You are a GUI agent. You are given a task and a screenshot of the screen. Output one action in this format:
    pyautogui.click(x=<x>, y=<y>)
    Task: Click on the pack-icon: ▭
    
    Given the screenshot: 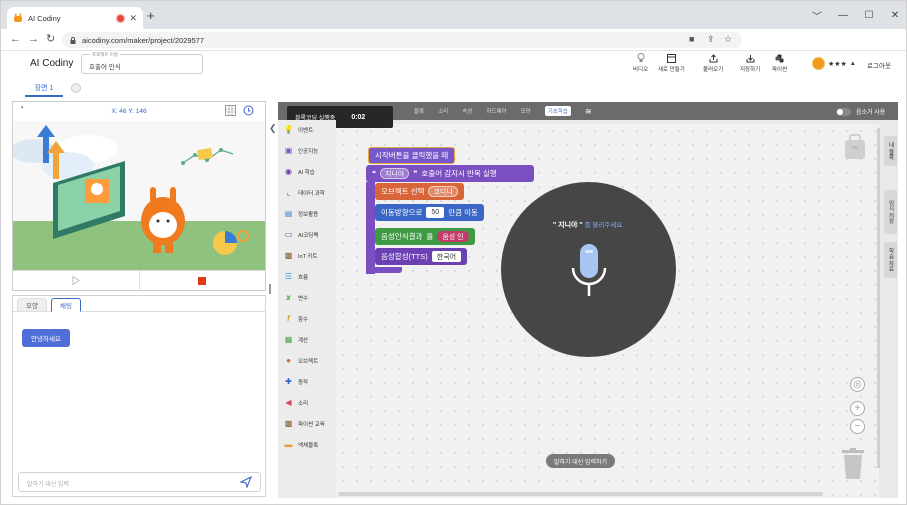 What is the action you would take?
    pyautogui.click(x=288, y=234)
    